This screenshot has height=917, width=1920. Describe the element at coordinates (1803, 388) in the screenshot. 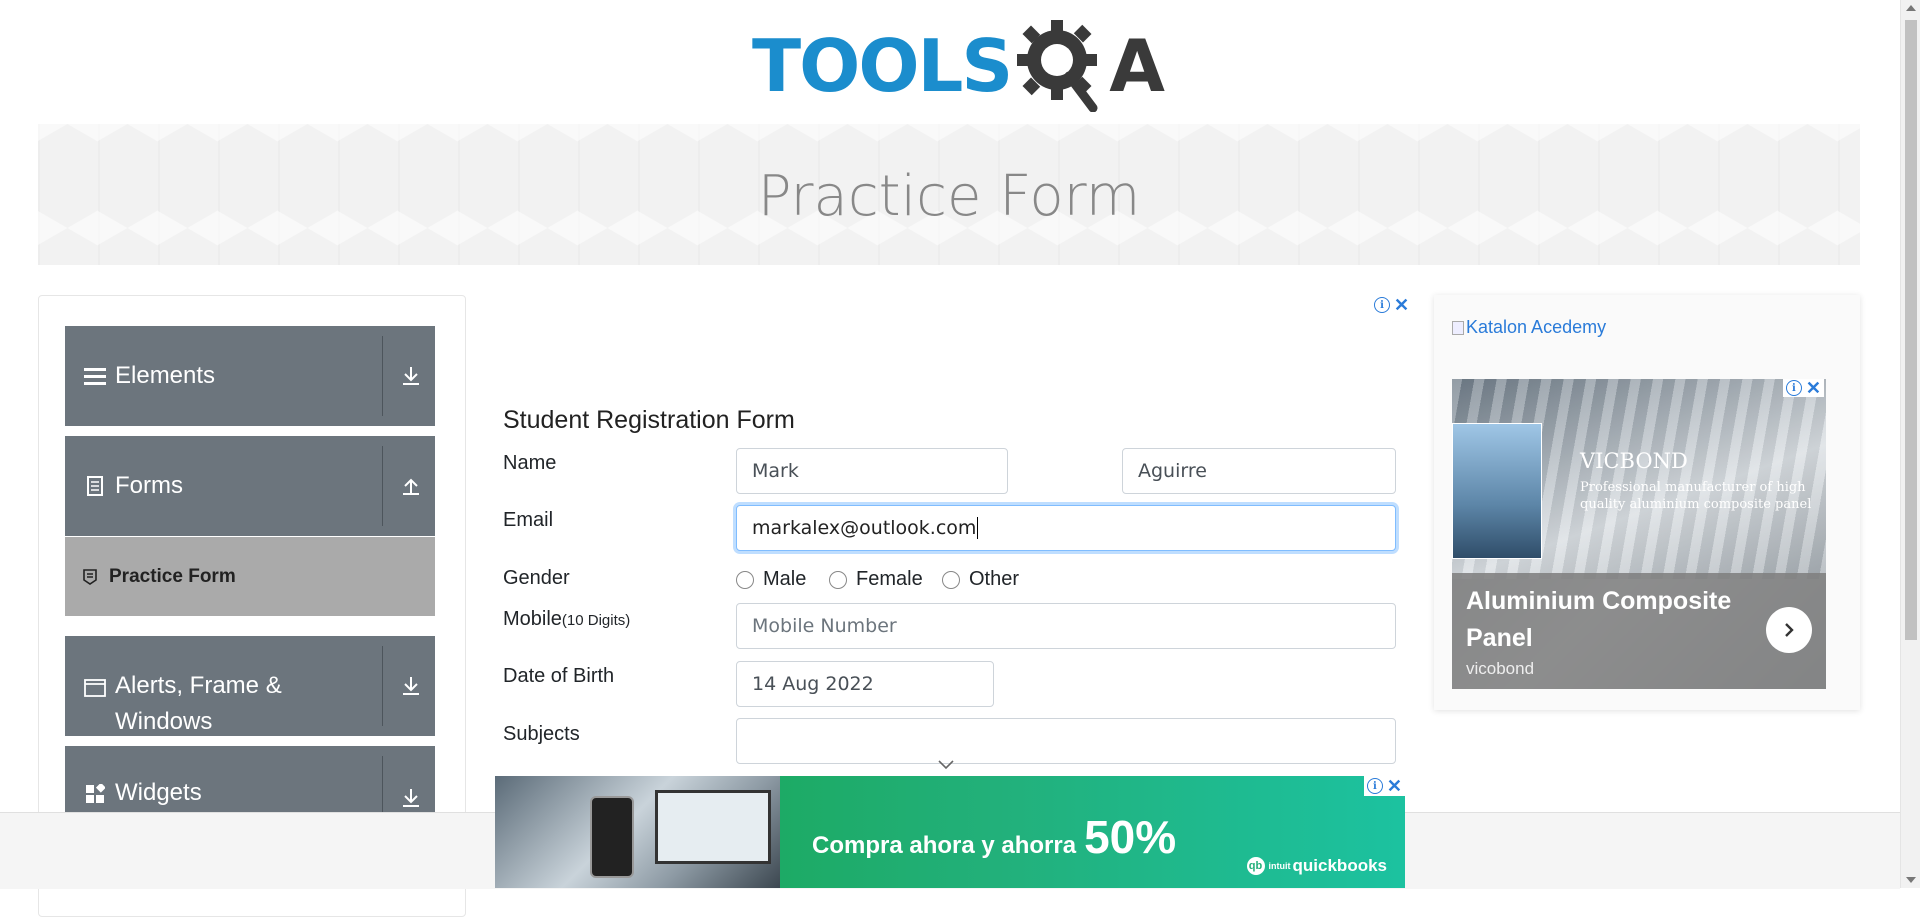

I see `ad-controls-right: i ✕` at that location.